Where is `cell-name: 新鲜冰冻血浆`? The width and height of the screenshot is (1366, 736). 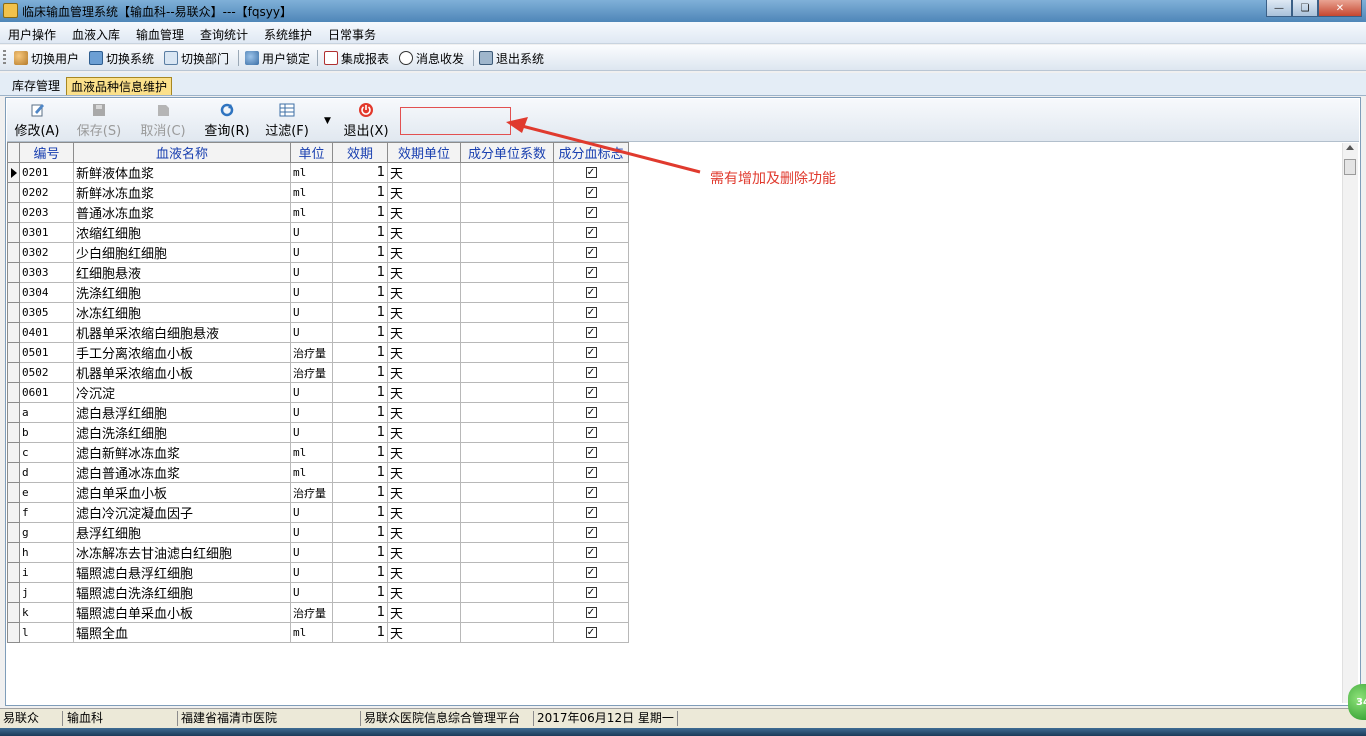 cell-name: 新鲜冰冻血浆 is located at coordinates (182, 192).